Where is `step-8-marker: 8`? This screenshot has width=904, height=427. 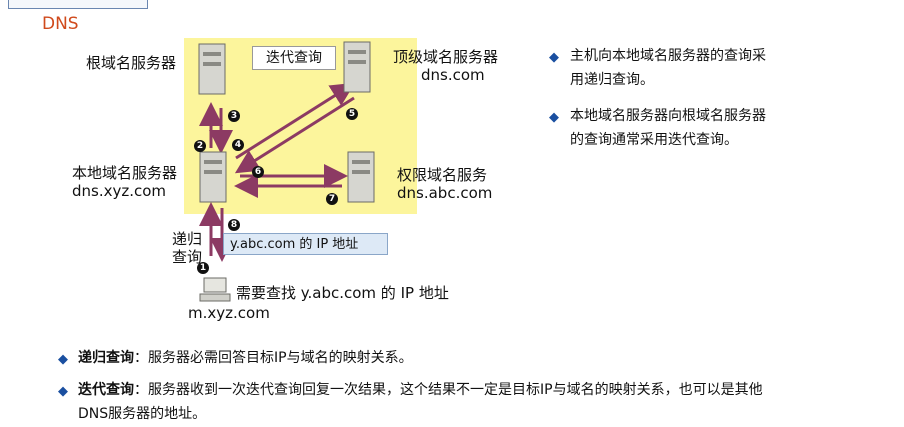
step-8-marker: 8 is located at coordinates (234, 225).